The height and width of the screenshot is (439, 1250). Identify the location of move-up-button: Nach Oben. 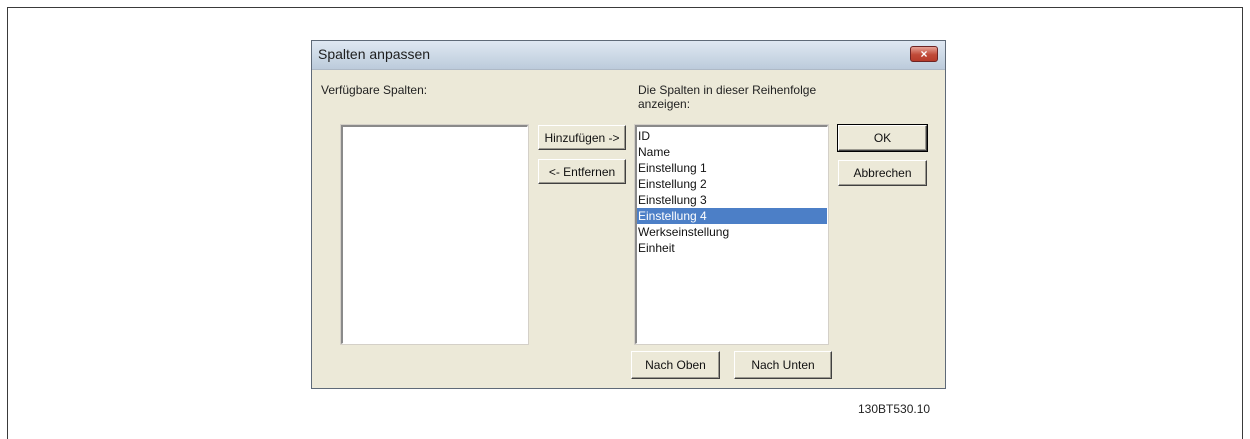
(675, 365).